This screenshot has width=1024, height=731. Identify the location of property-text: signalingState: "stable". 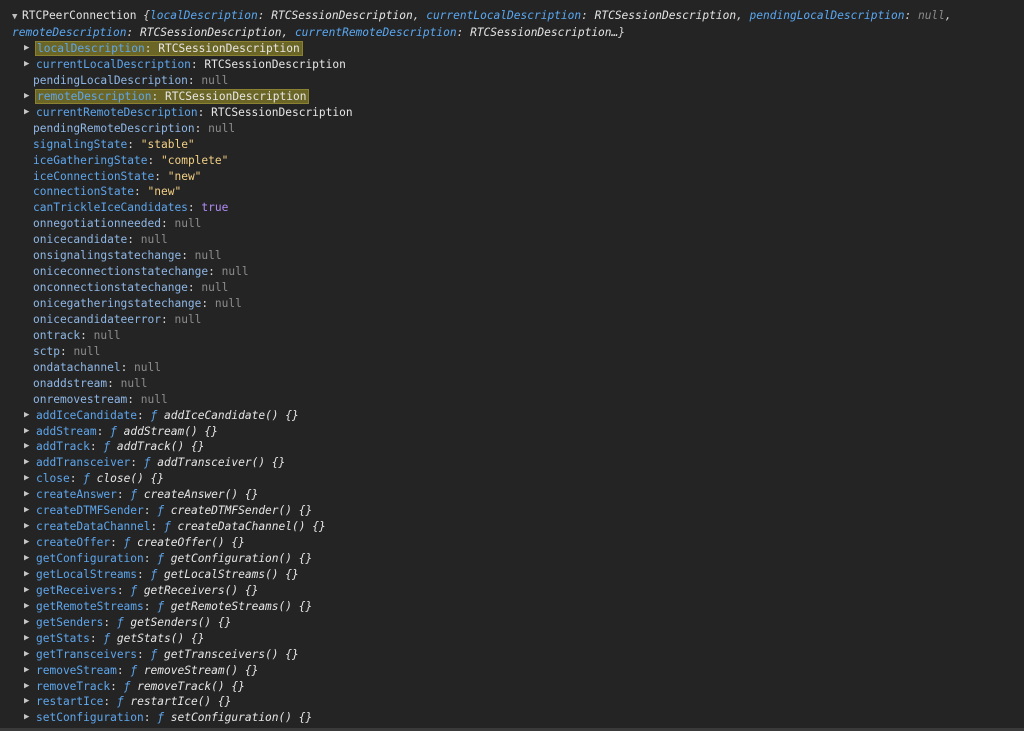
(114, 144).